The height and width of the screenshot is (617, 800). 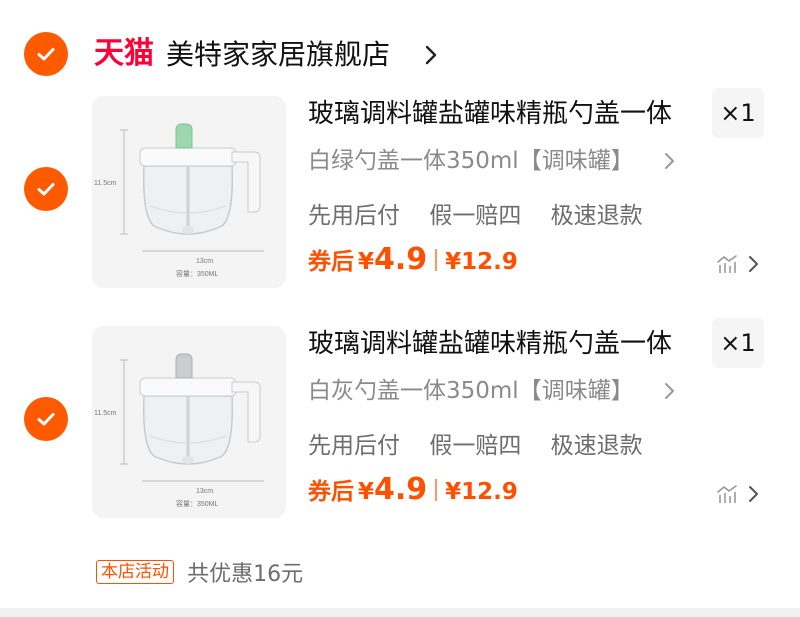 I want to click on store-promo: 本店活动 共优惠16元, so click(x=199, y=571).